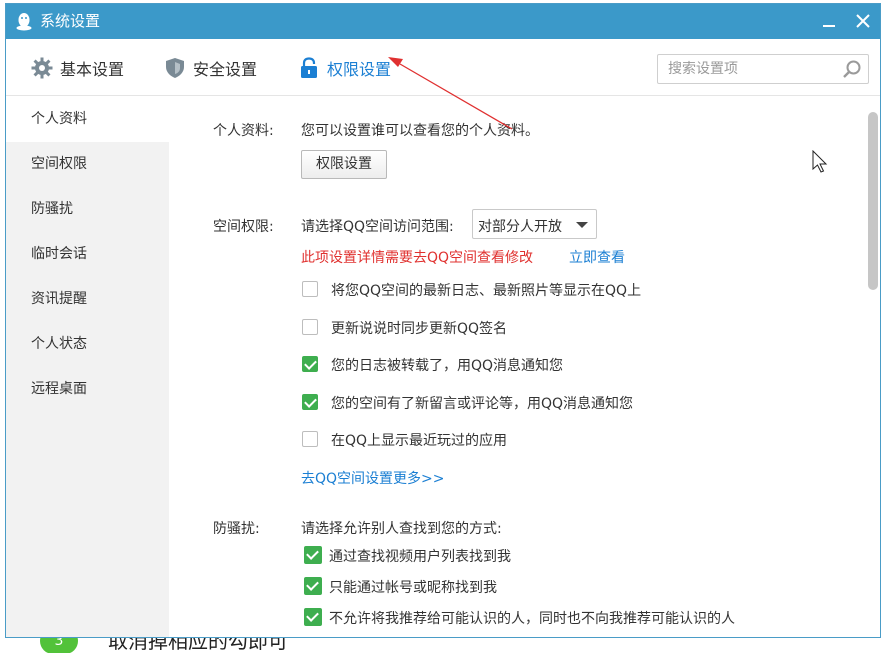 The width and height of the screenshot is (893, 653). What do you see at coordinates (243, 227) in the screenshot?
I see `space-section-label: 空间权限:` at bounding box center [243, 227].